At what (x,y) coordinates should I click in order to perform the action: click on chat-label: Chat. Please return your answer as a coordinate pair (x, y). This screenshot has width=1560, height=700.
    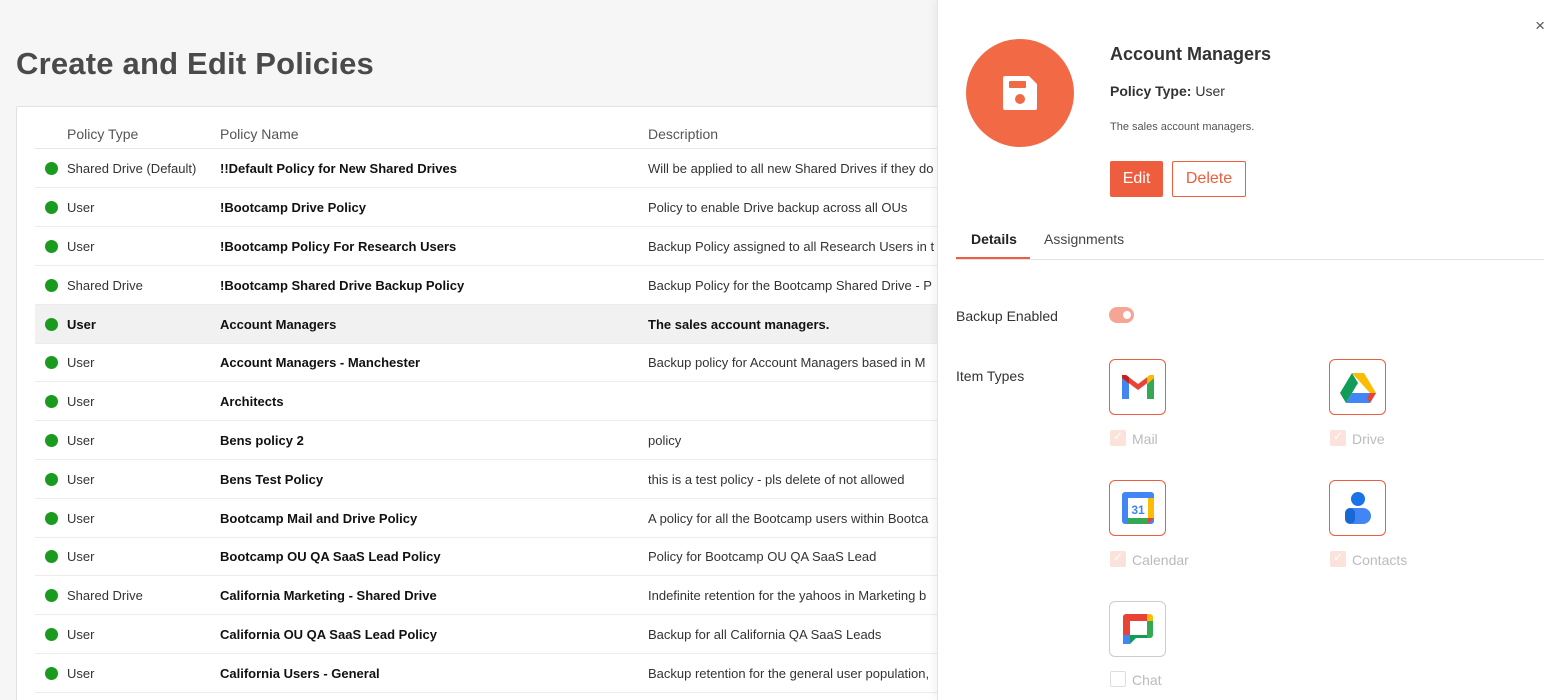
    Looking at the image, I should click on (1147, 680).